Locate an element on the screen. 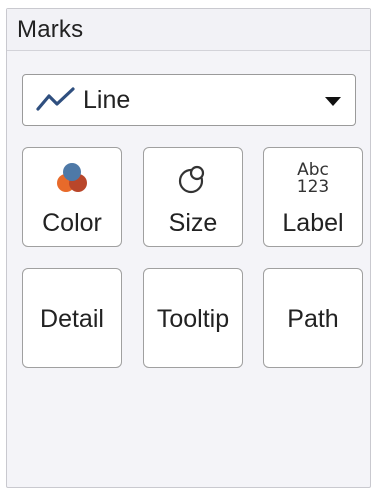  path-button: Path is located at coordinates (313, 318).